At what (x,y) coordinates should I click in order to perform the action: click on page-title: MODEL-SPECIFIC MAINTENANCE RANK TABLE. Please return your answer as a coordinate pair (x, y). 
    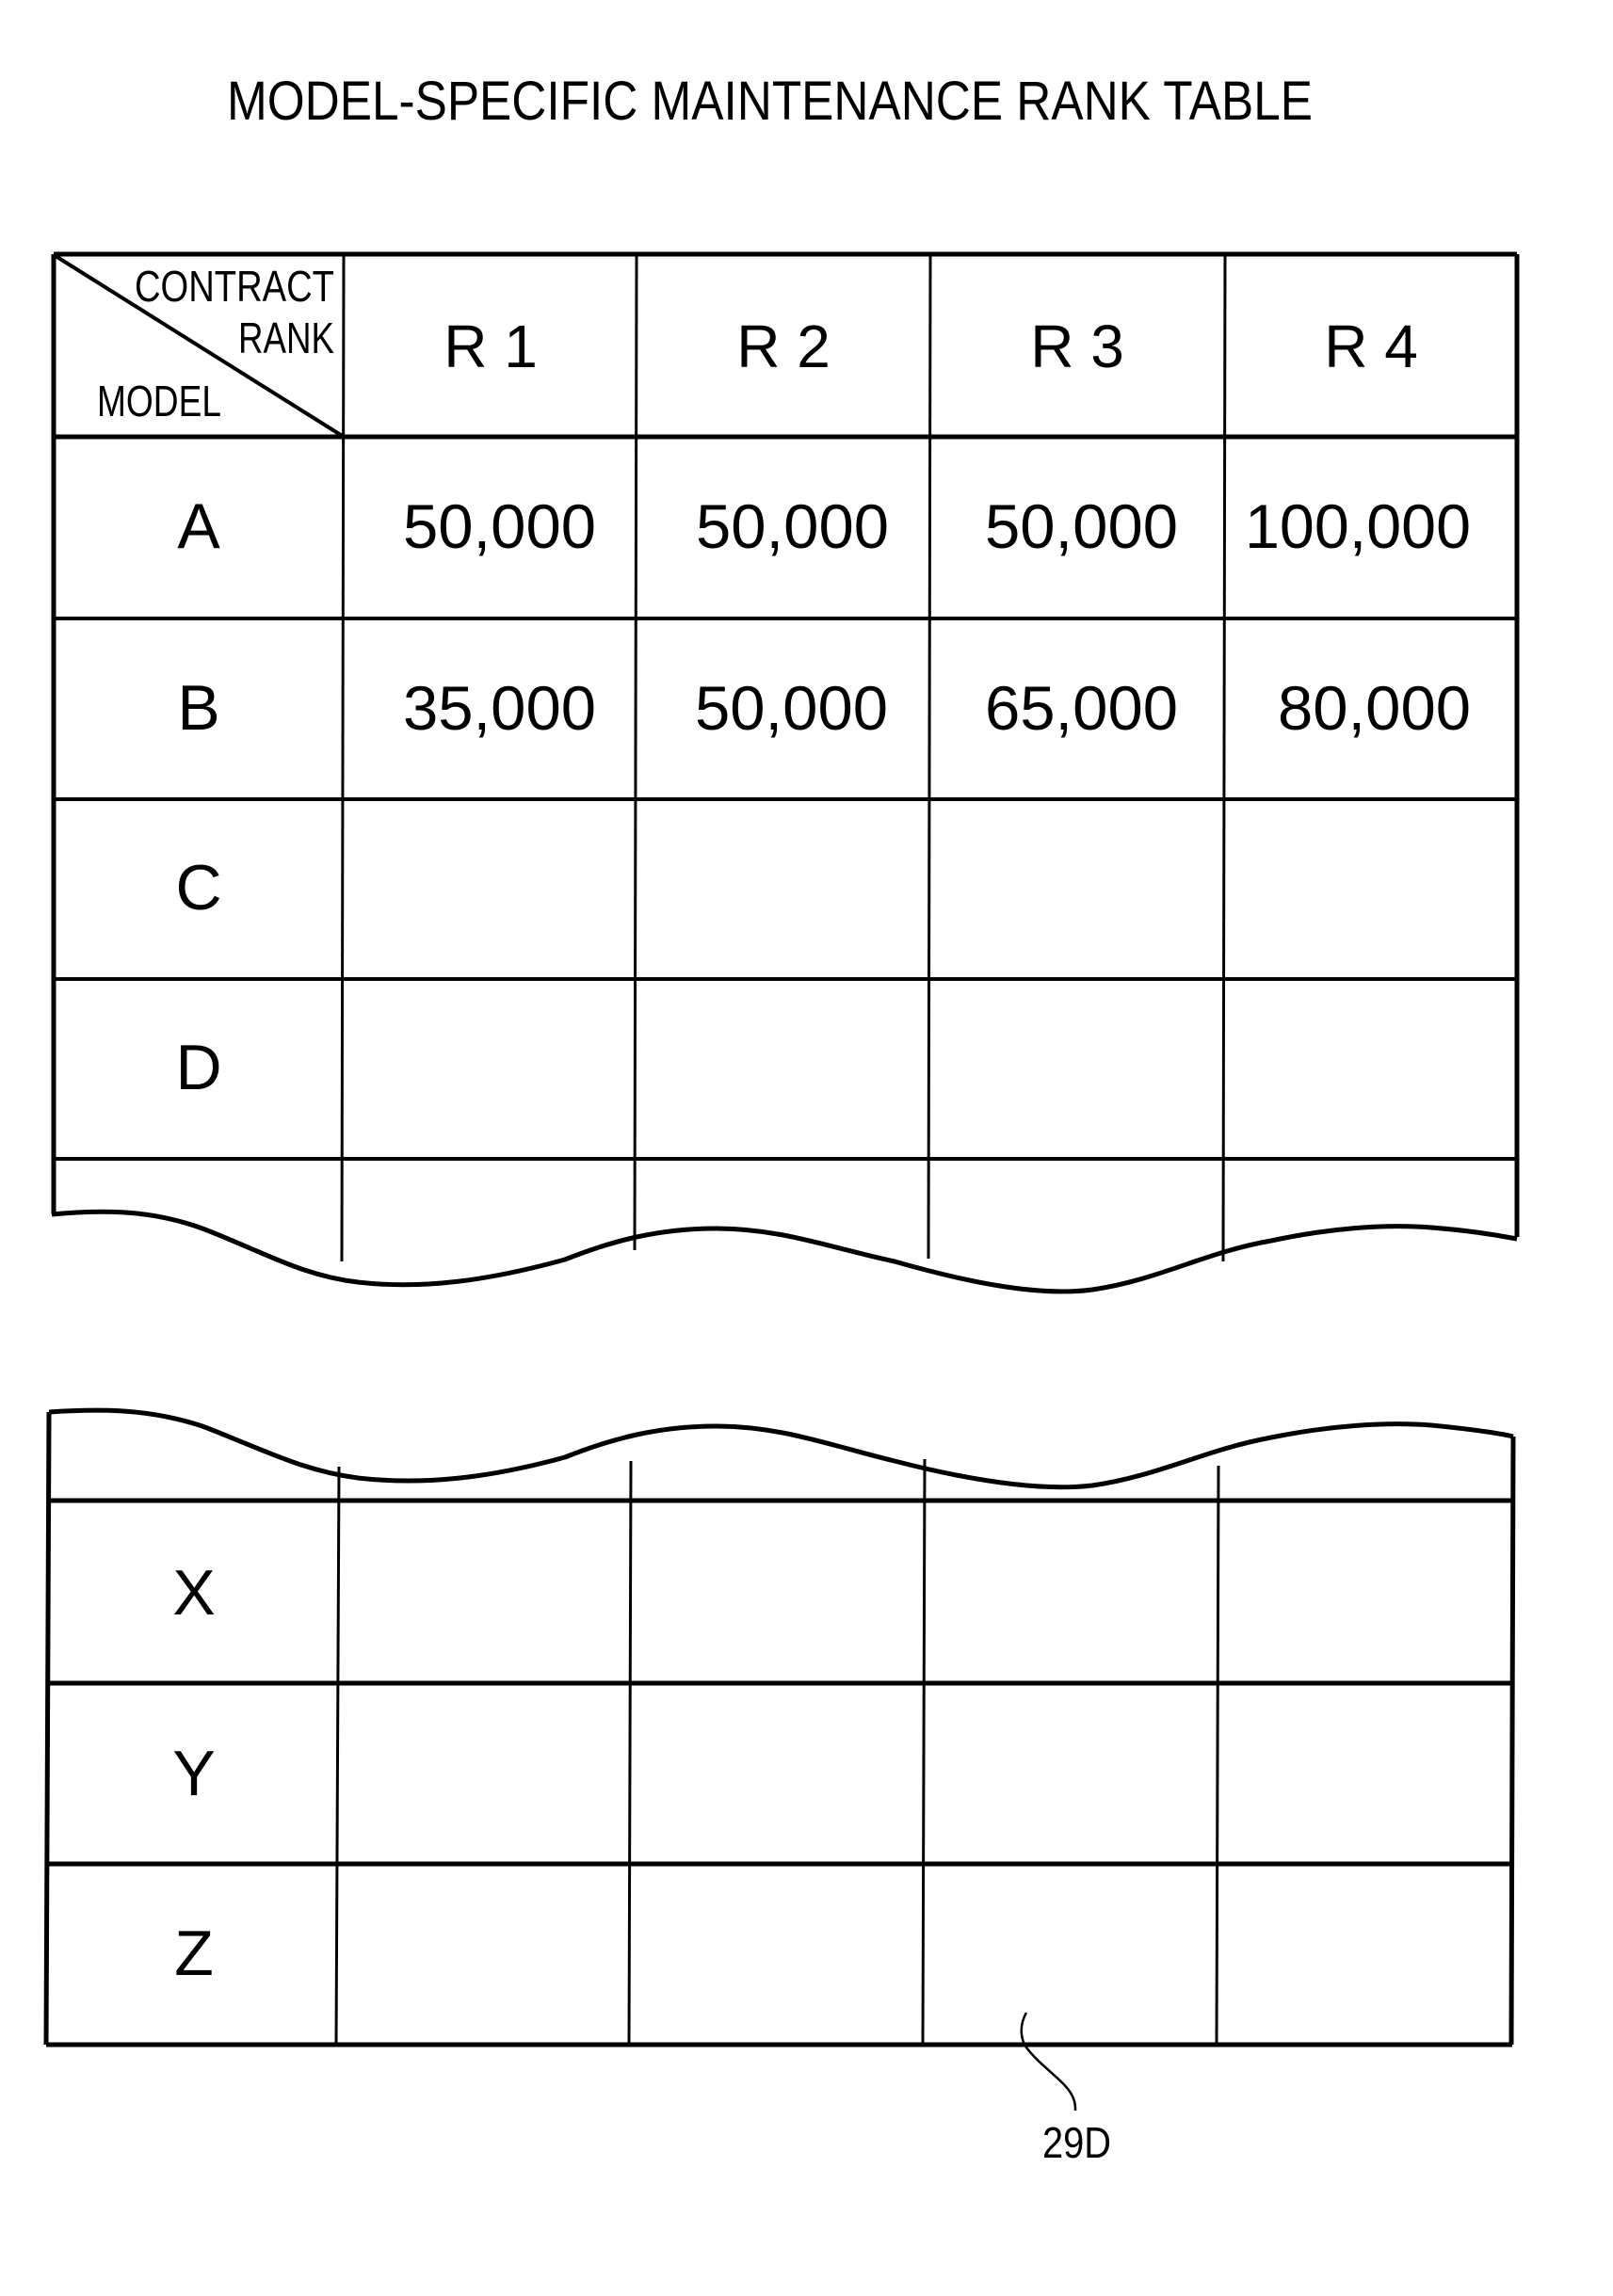
    Looking at the image, I should click on (770, 102).